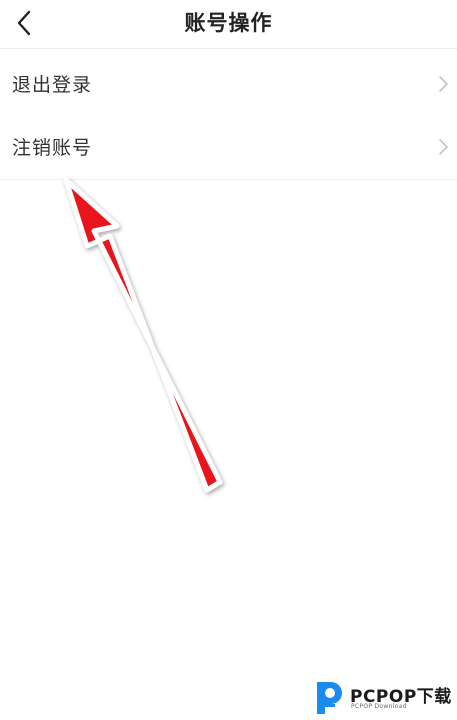  I want to click on pcpop-logo-icon, so click(329, 698).